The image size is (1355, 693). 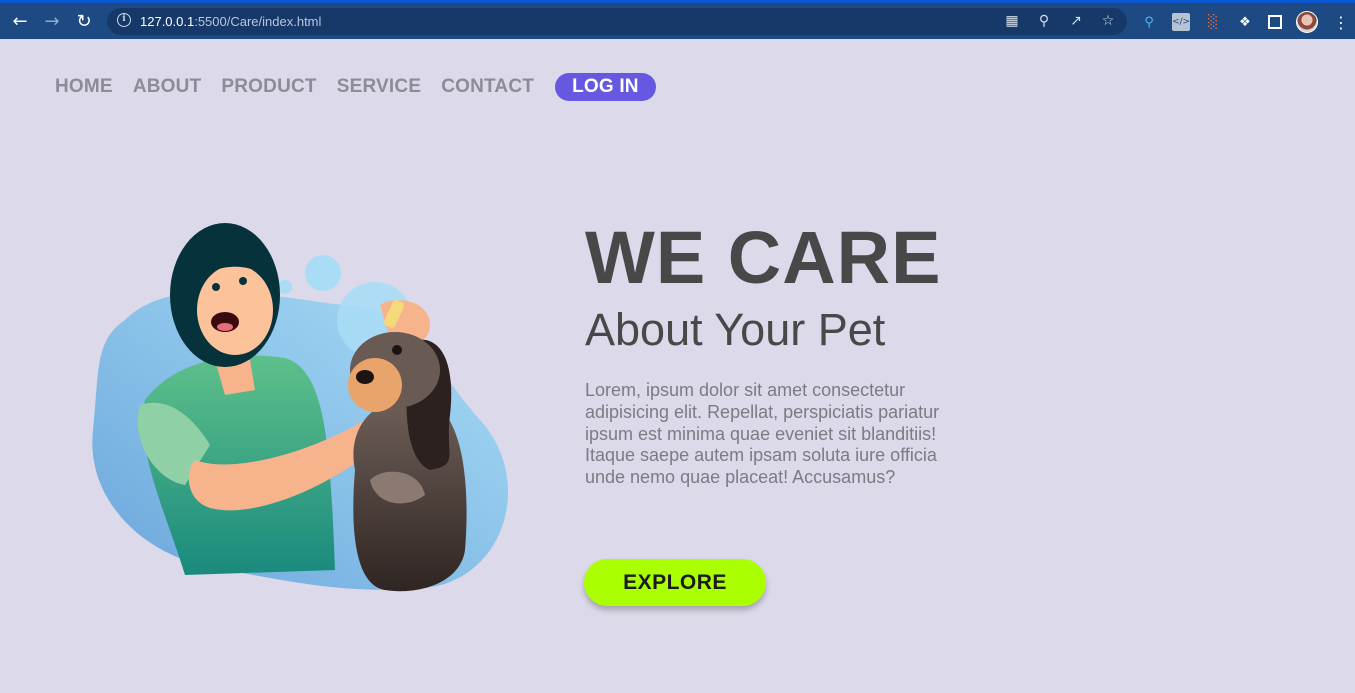 What do you see at coordinates (1149, 22) in the screenshot?
I see `search-extension-icon: ⚲` at bounding box center [1149, 22].